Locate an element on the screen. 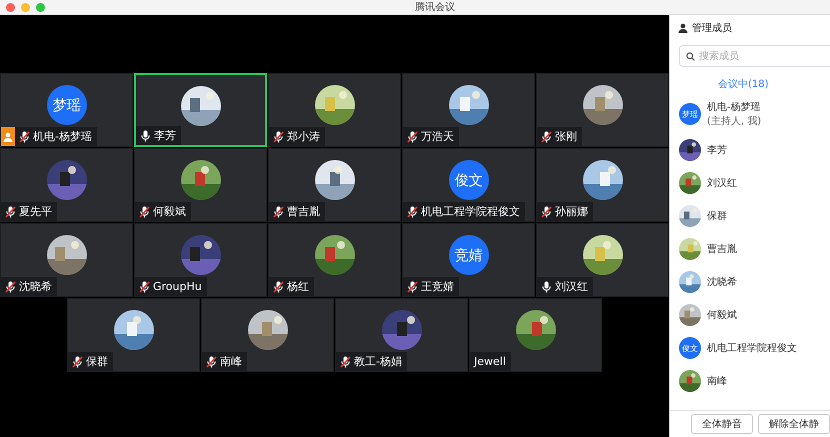 The image size is (830, 437). participant-name: 刘汉红 is located at coordinates (571, 286).